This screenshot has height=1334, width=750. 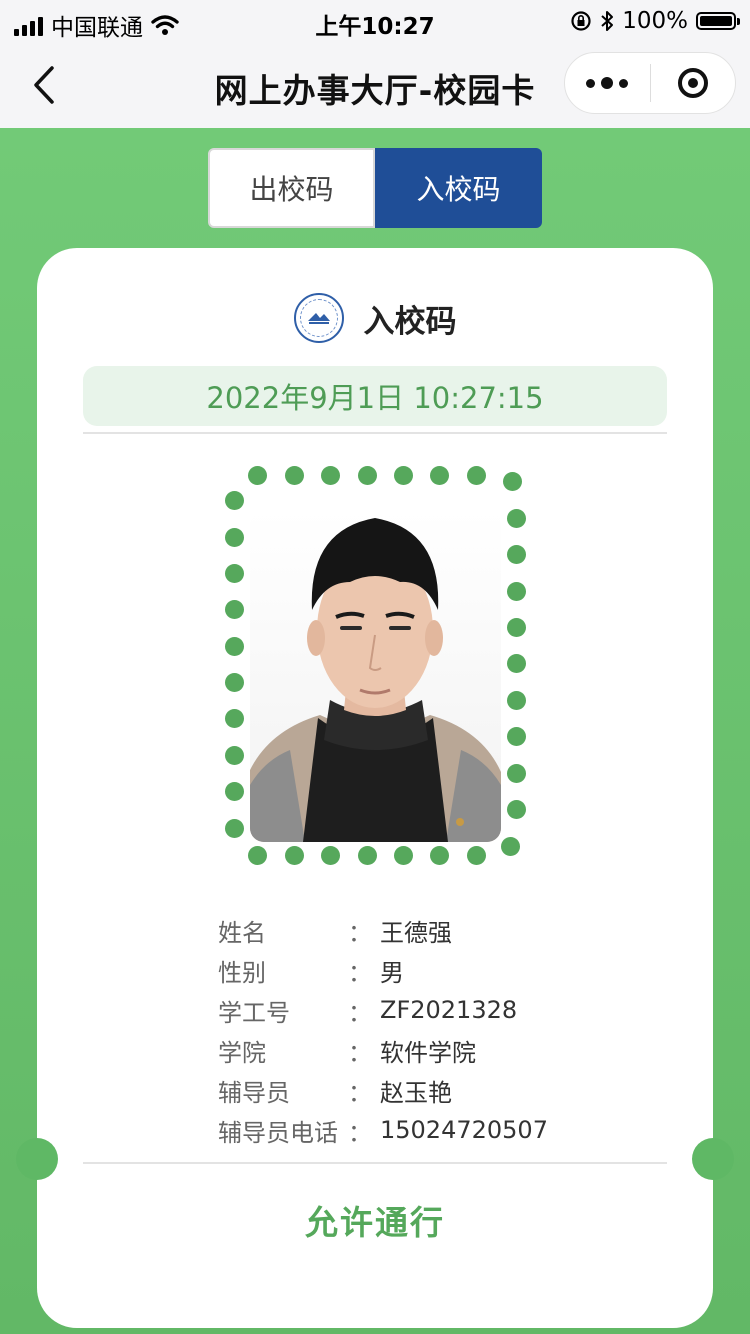 I want to click on card-notch-right, so click(x=713, y=1159).